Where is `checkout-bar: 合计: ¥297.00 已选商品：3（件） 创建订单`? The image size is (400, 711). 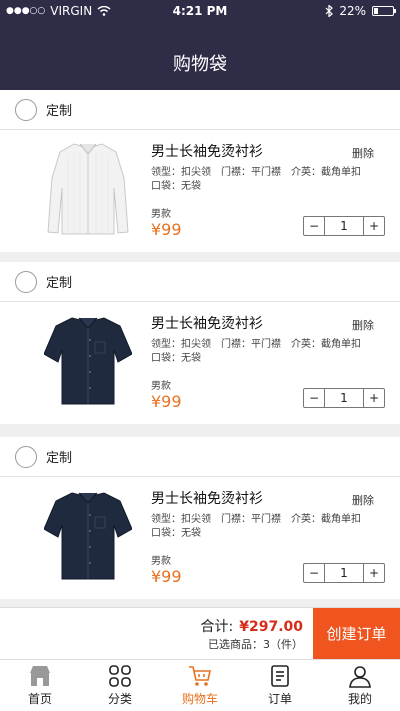 checkout-bar: 合计: ¥297.00 已选商品：3（件） 创建订单 is located at coordinates (200, 633).